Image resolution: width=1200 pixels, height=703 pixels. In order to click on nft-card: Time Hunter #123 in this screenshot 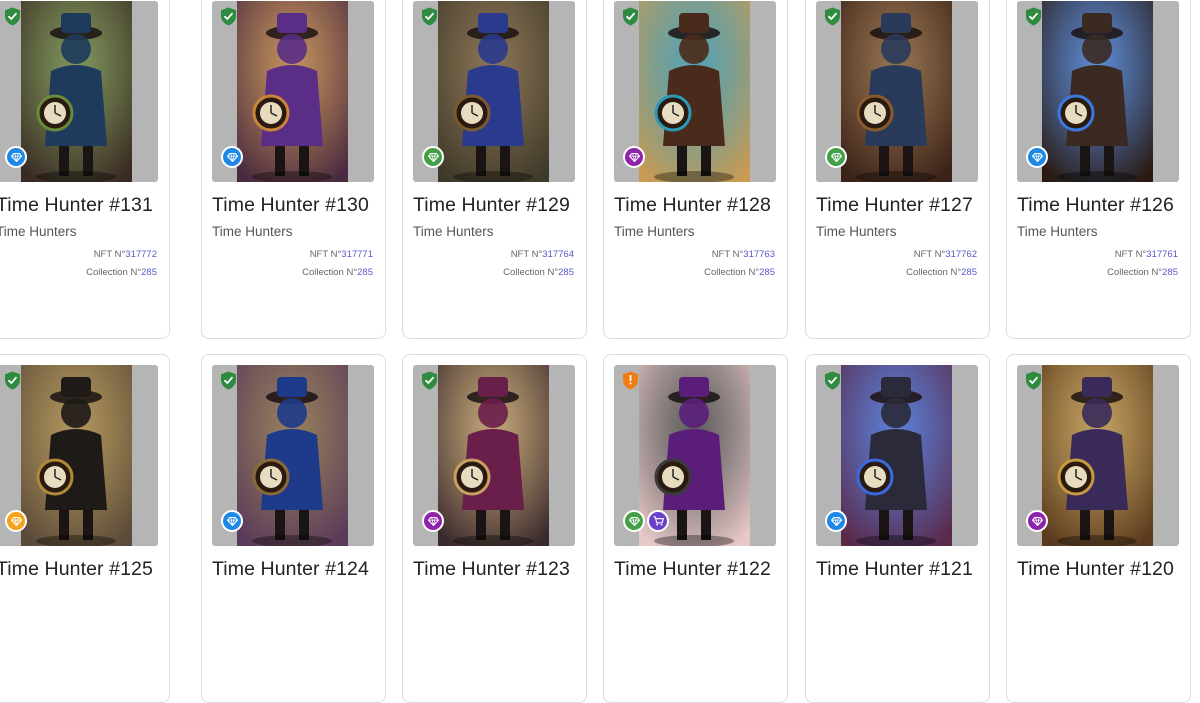, I will do `click(494, 528)`.